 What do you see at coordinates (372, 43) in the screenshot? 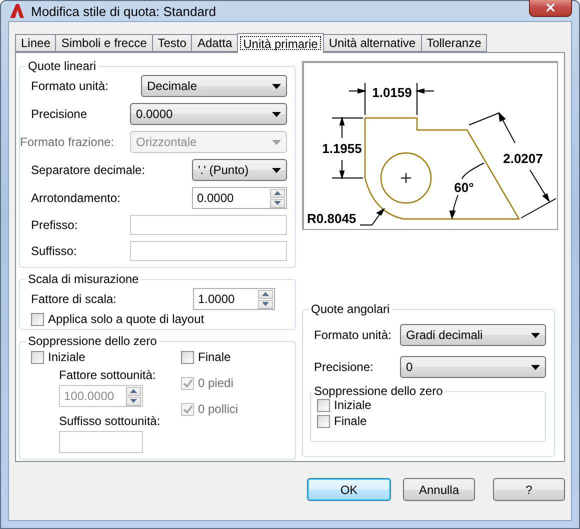
I see `tab: Unità alternative` at bounding box center [372, 43].